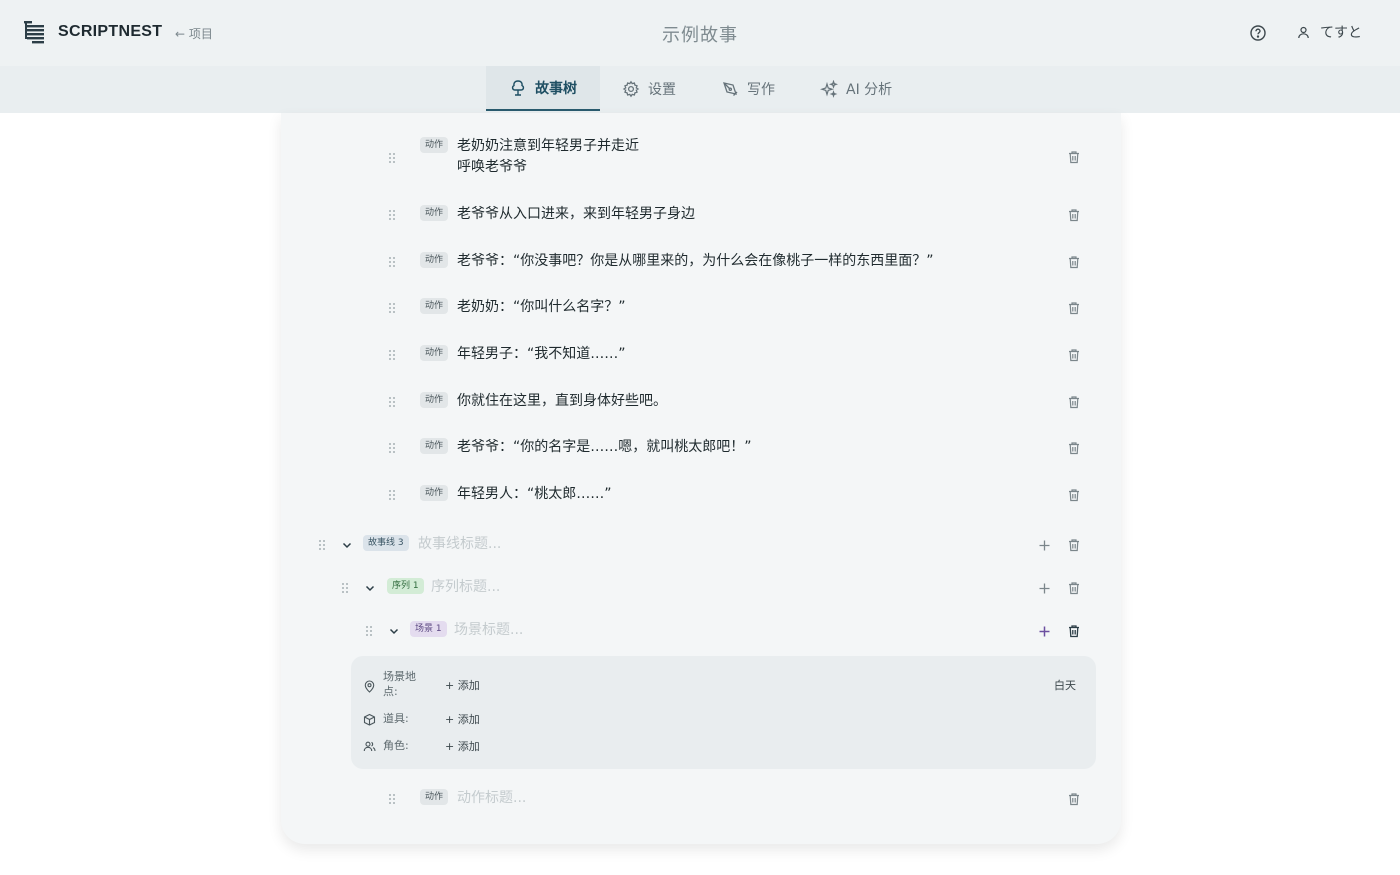 This screenshot has height=875, width=1400. I want to click on tab-ai-analysis: AI 分析, so click(856, 88).